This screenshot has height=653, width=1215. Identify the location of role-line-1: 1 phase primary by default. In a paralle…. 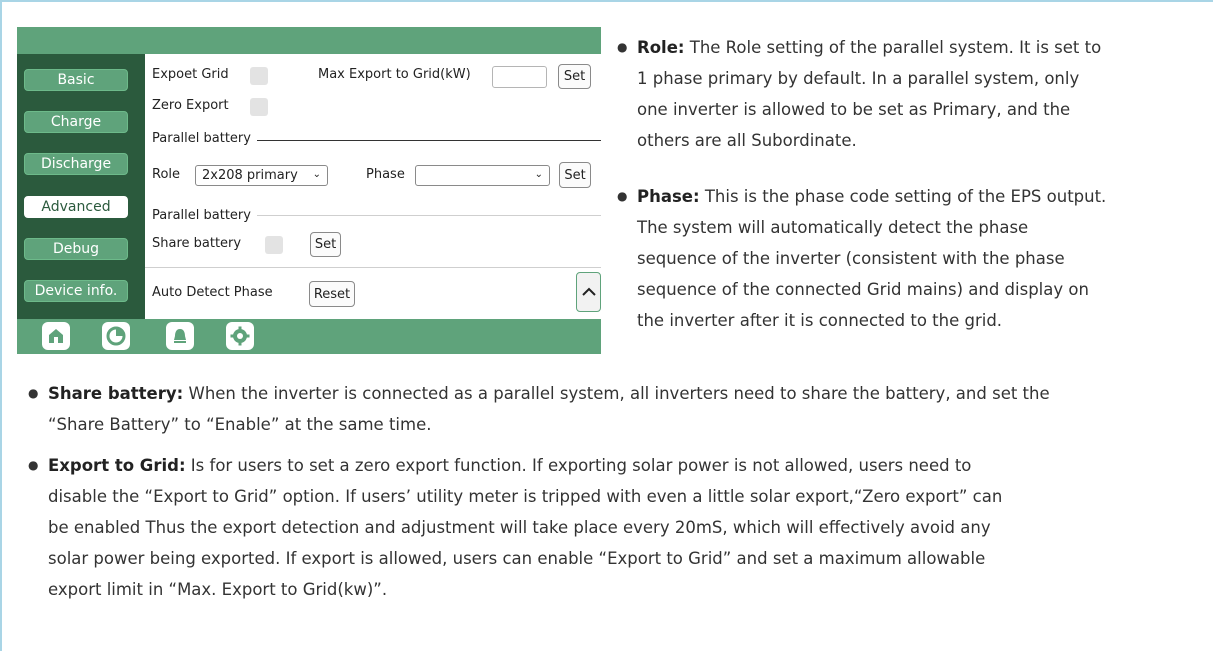
(858, 78).